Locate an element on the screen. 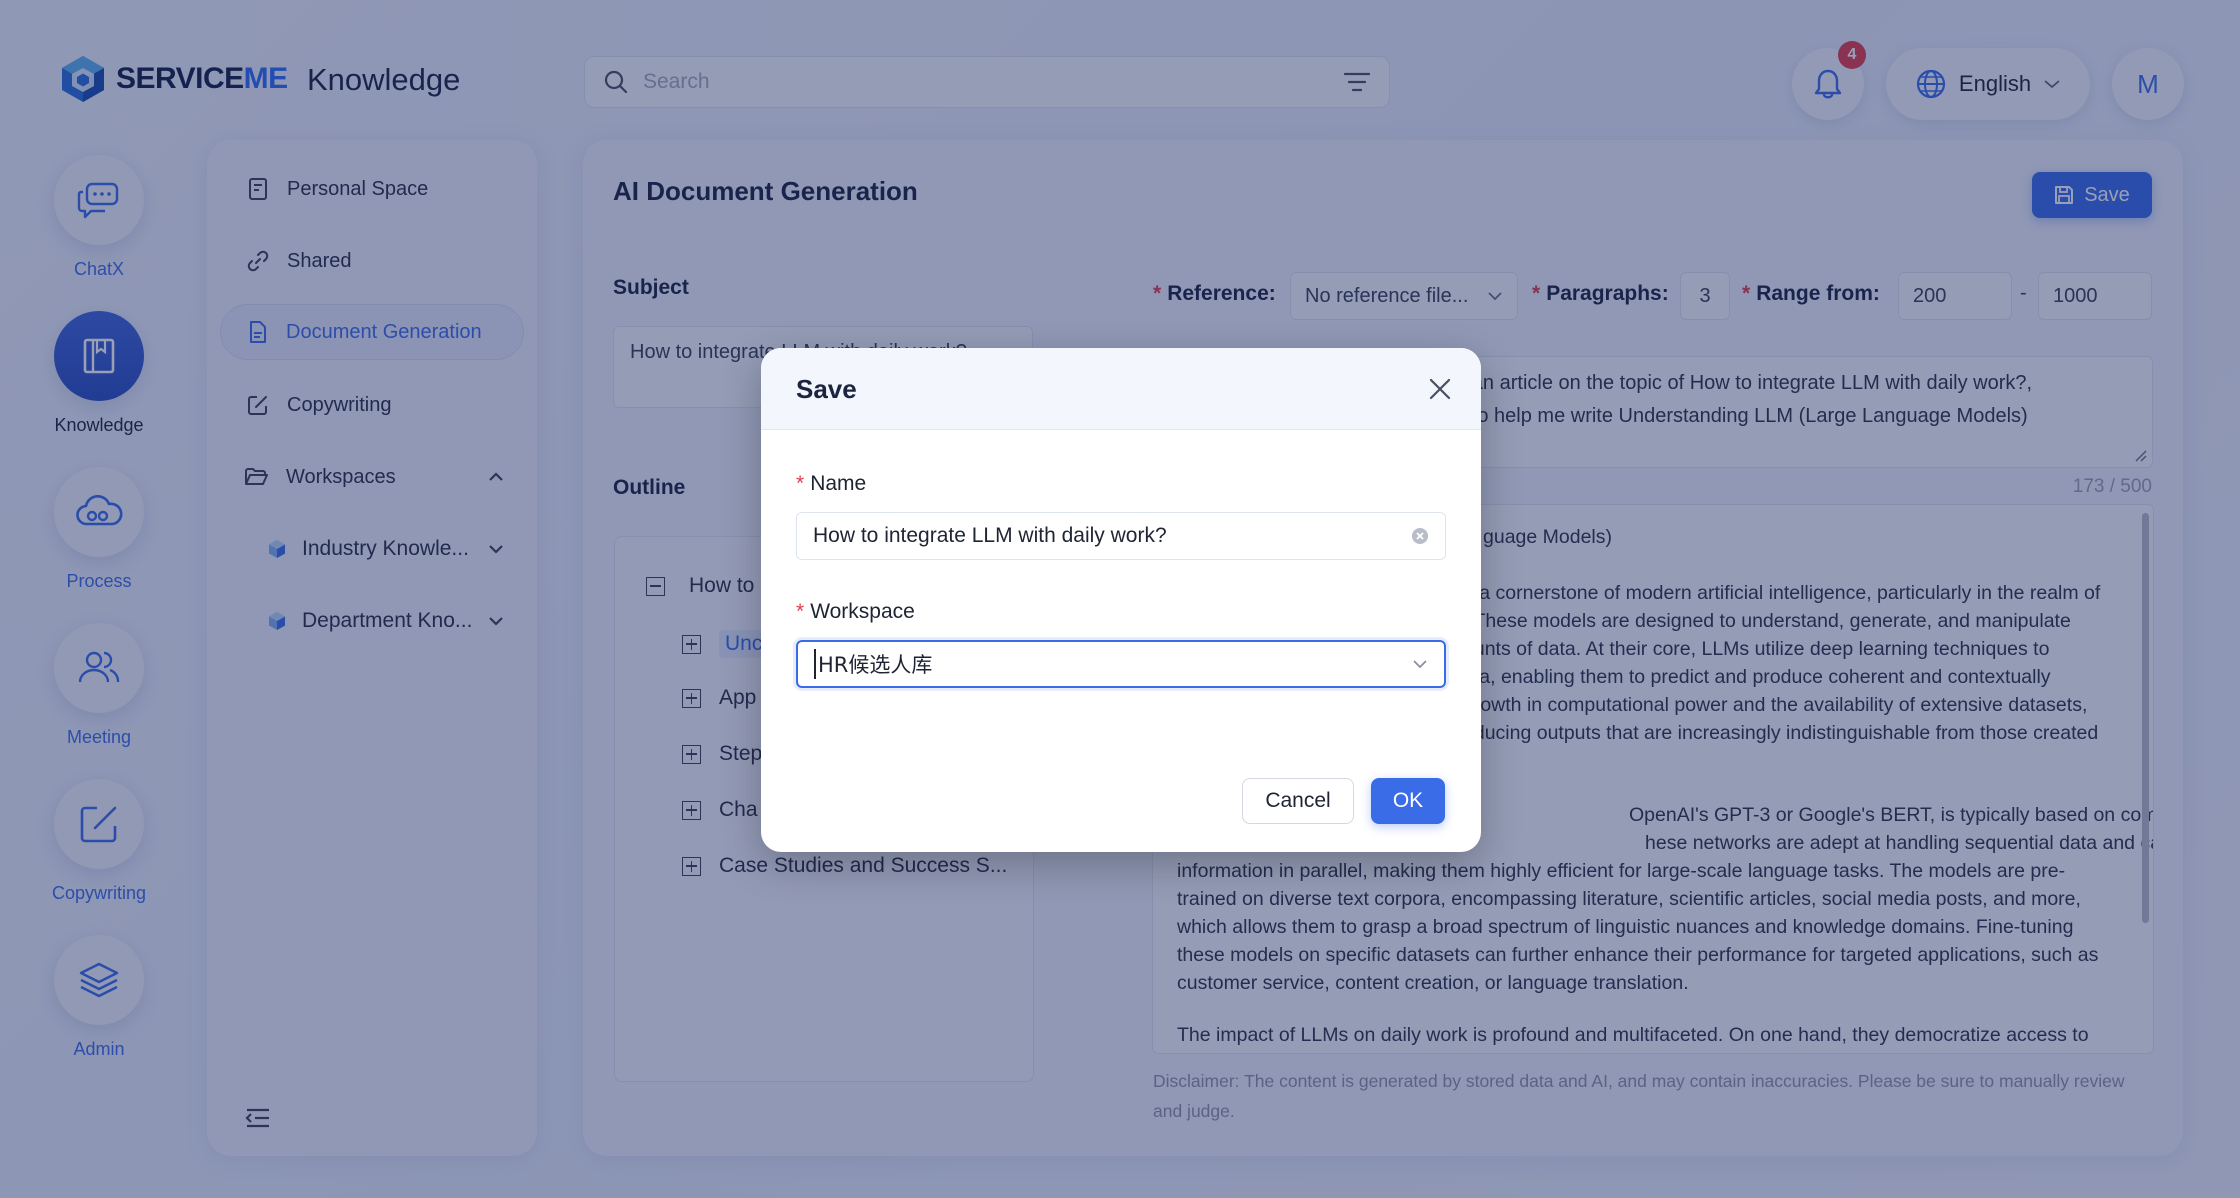 The image size is (2240, 1198). close-icon is located at coordinates (1440, 389).